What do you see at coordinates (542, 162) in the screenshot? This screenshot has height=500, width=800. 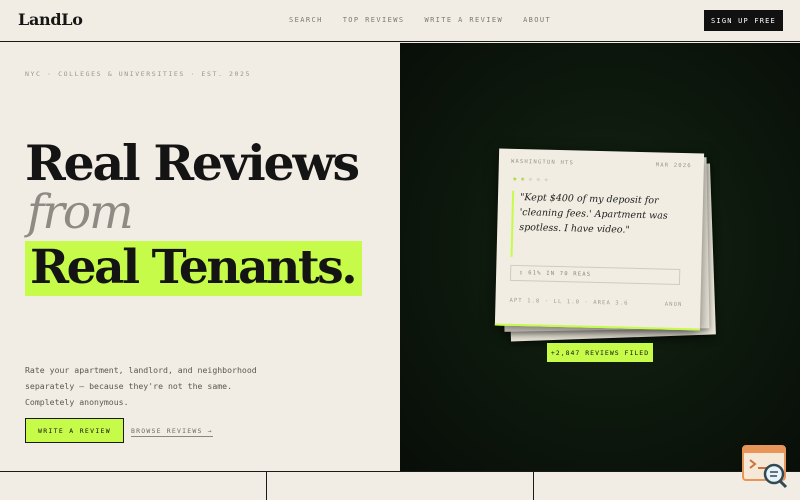 I see `review-location: WASHINGTON HTS` at bounding box center [542, 162].